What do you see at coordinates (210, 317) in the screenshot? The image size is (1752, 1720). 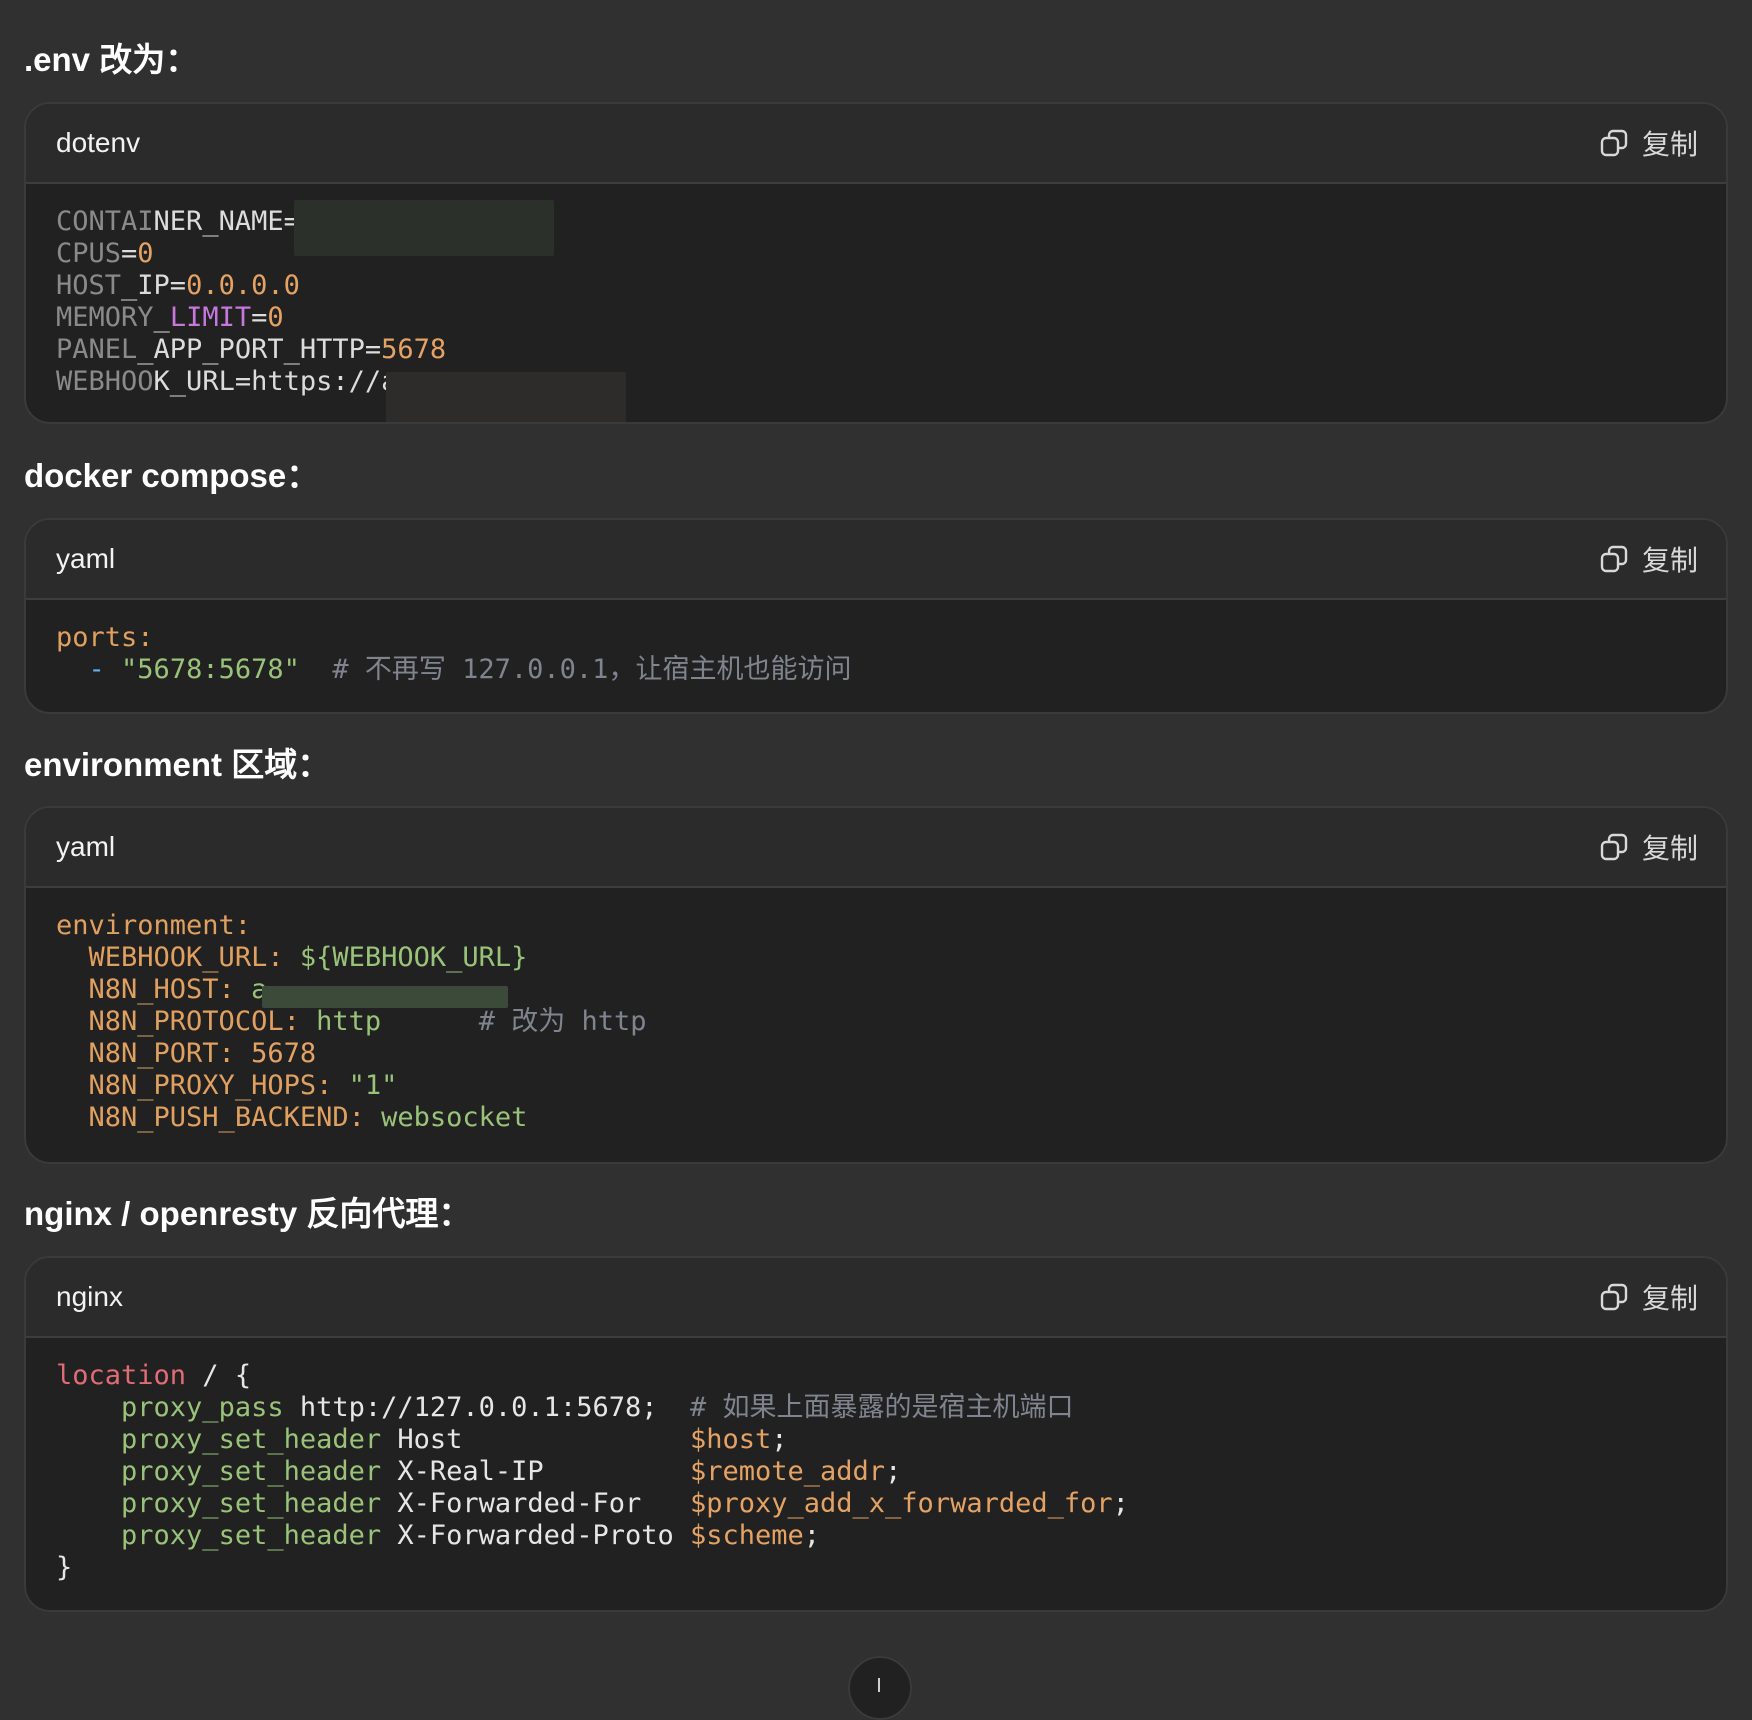 I see `code-token: LIMIT` at bounding box center [210, 317].